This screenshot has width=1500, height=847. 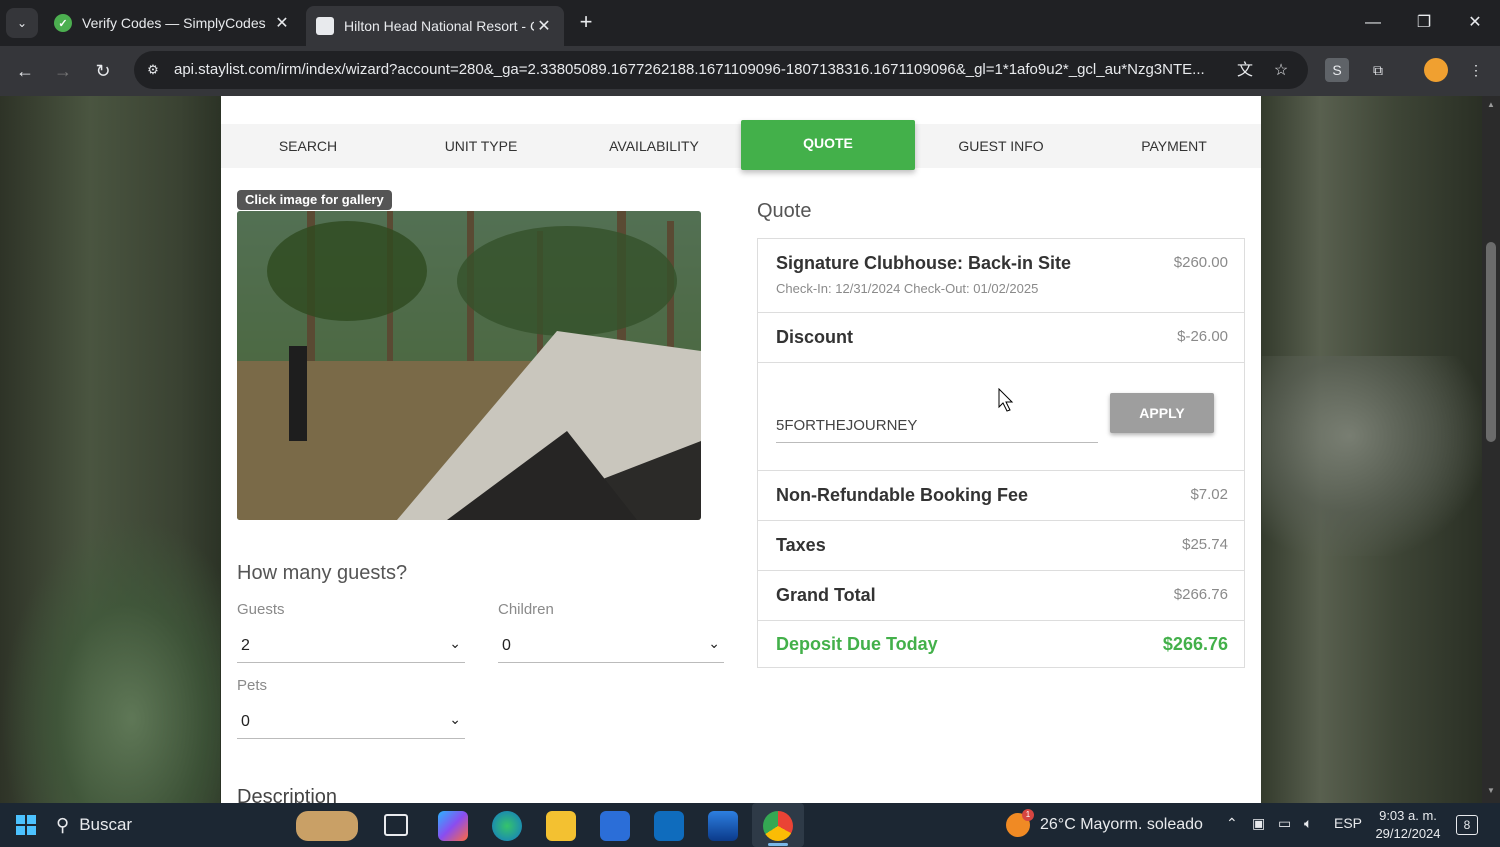 What do you see at coordinates (110, 659) in the screenshot?
I see `background-photo-left` at bounding box center [110, 659].